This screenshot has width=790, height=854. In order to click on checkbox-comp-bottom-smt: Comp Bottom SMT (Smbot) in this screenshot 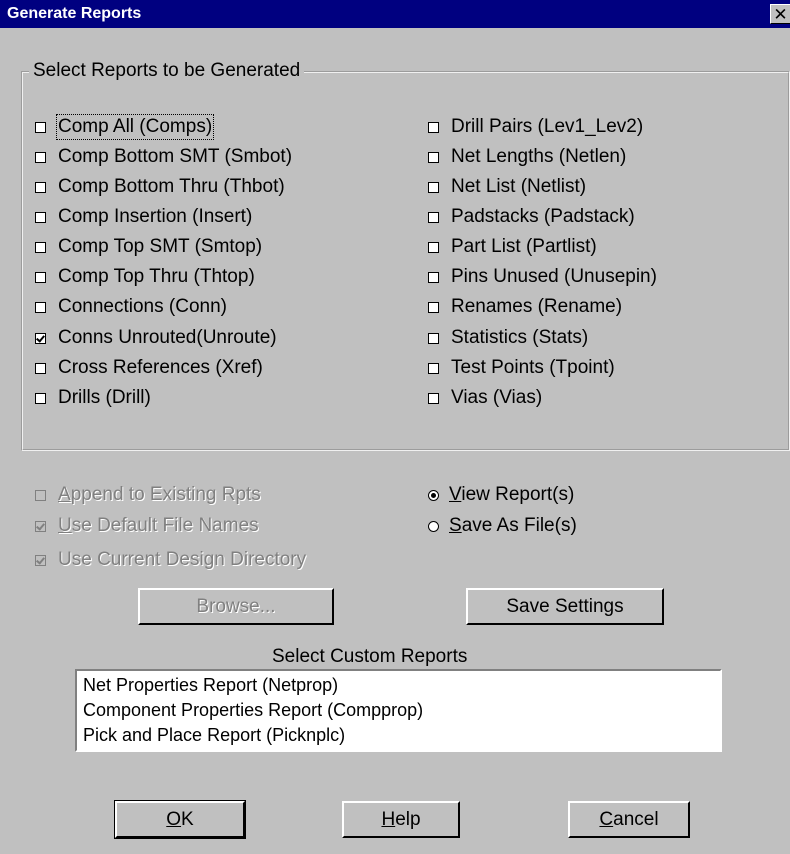, I will do `click(163, 157)`.